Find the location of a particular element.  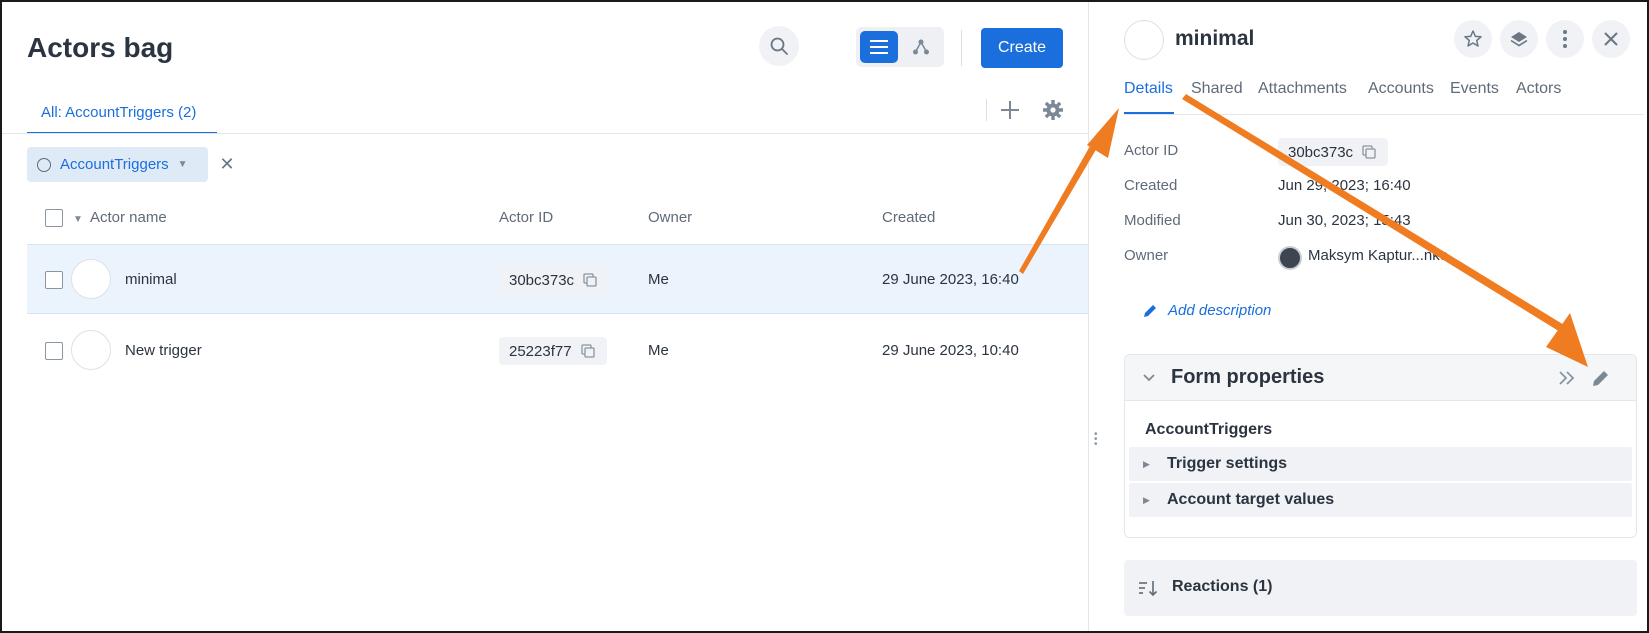

list-view-button is located at coordinates (879, 47).